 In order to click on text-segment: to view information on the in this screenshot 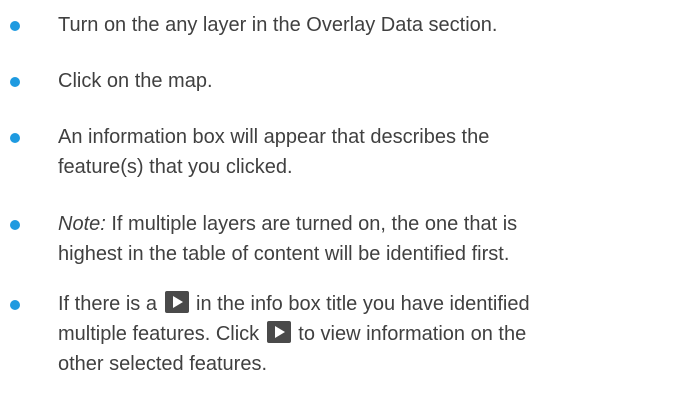, I will do `click(409, 334)`.